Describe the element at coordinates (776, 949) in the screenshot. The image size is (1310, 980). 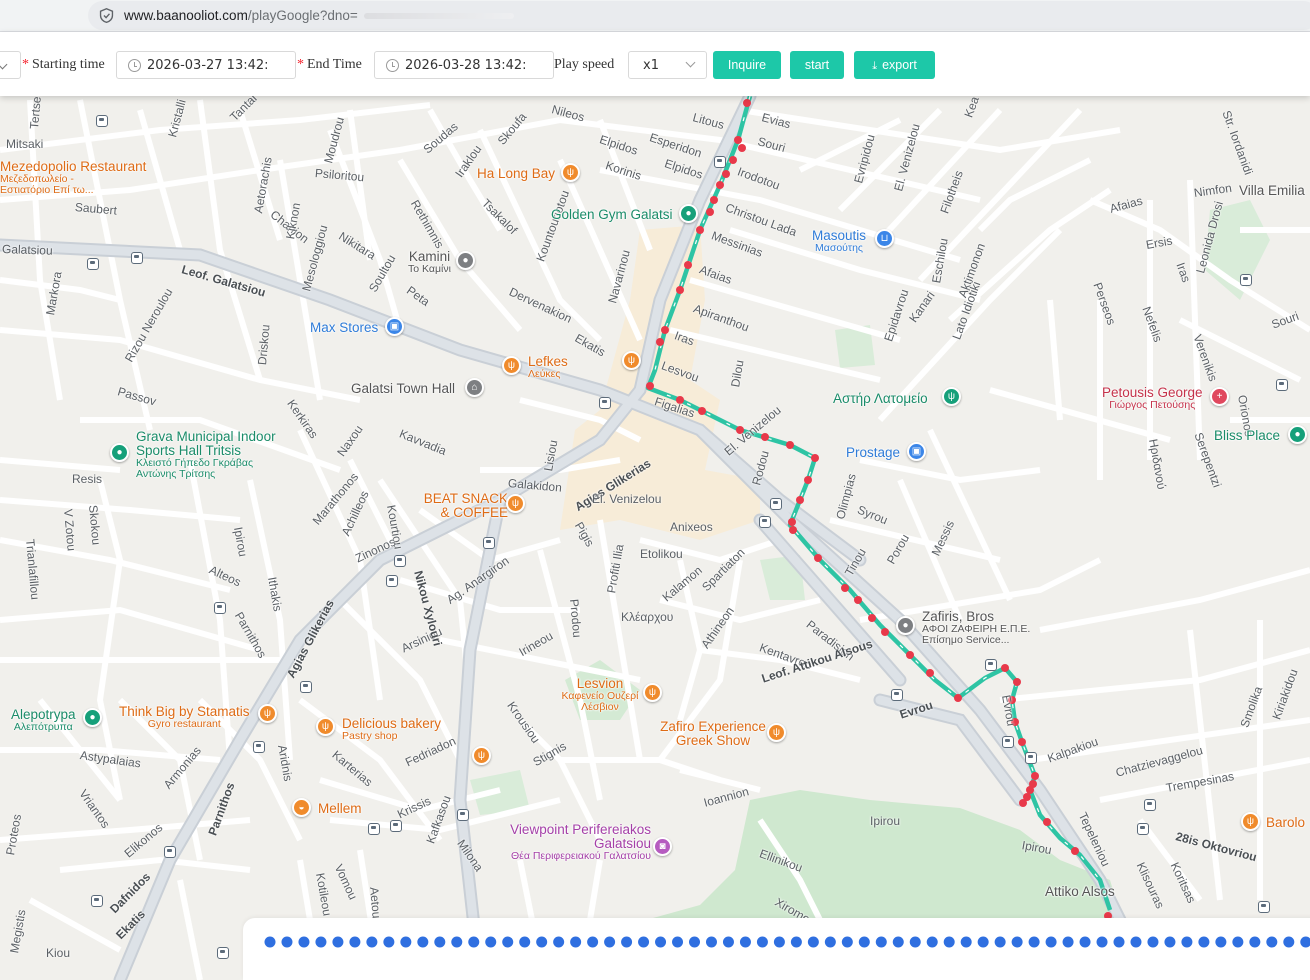
I see `playback-progress` at that location.